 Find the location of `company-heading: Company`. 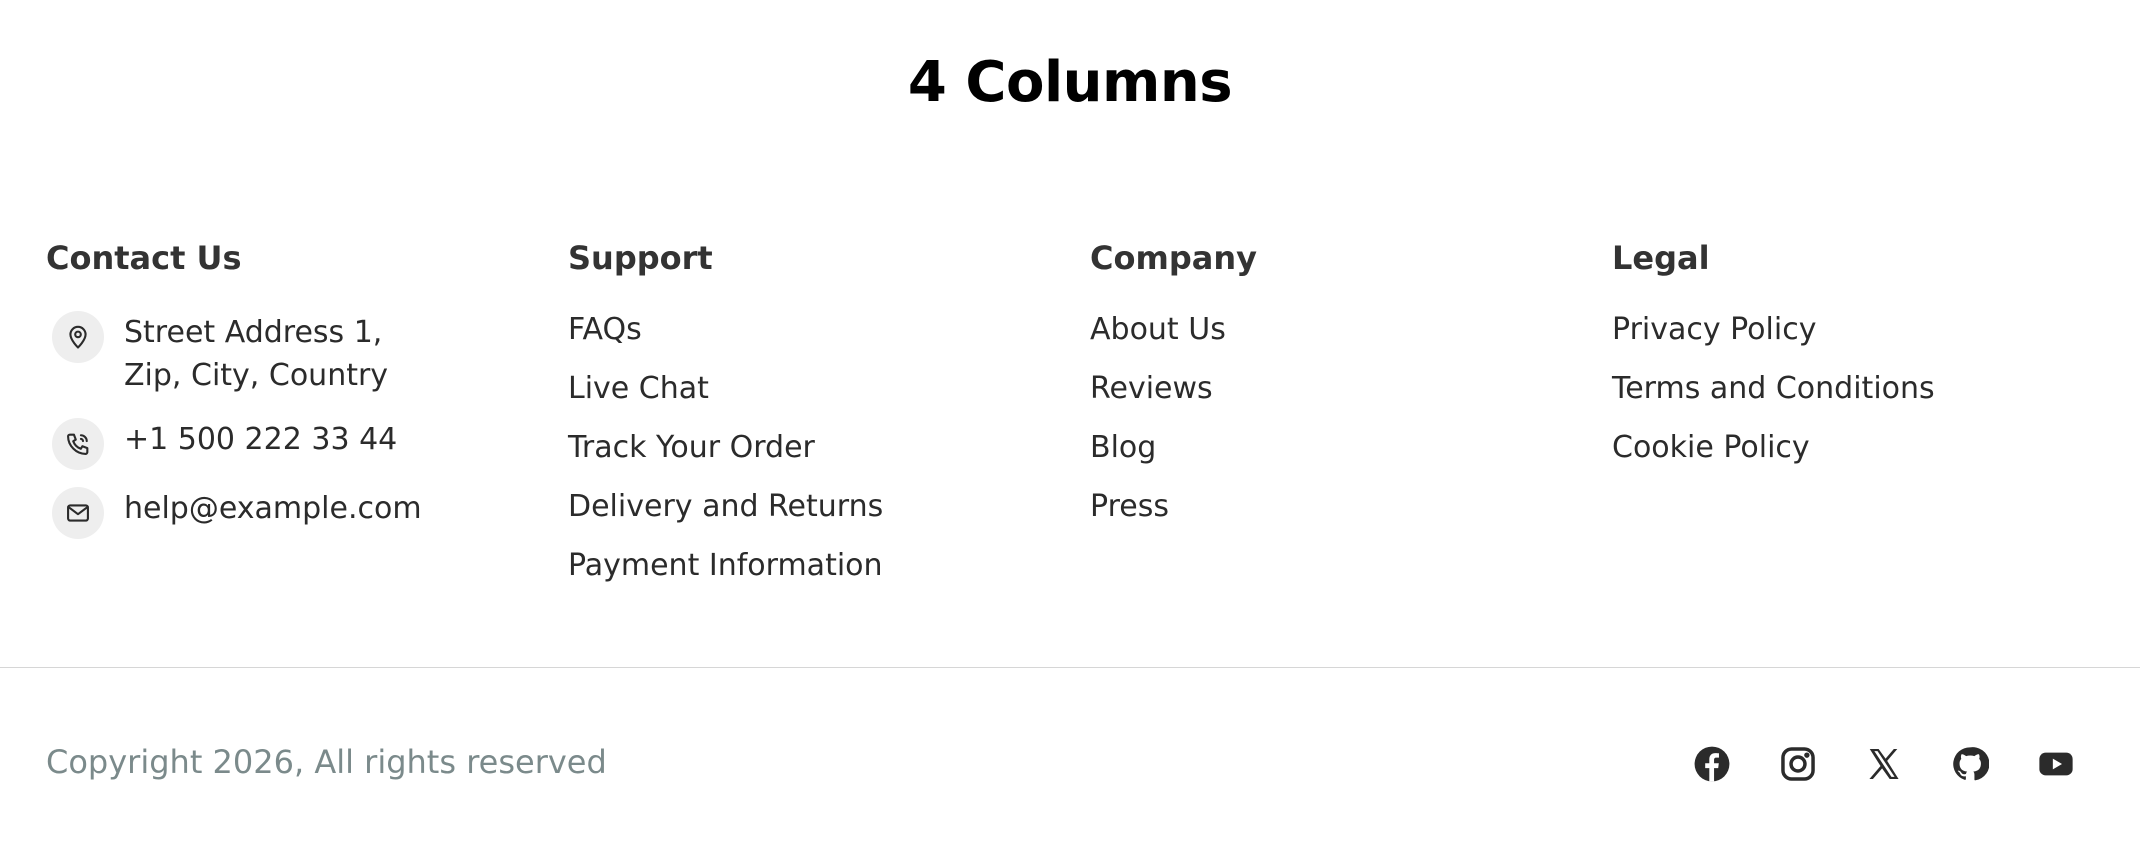

company-heading: Company is located at coordinates (1173, 258).